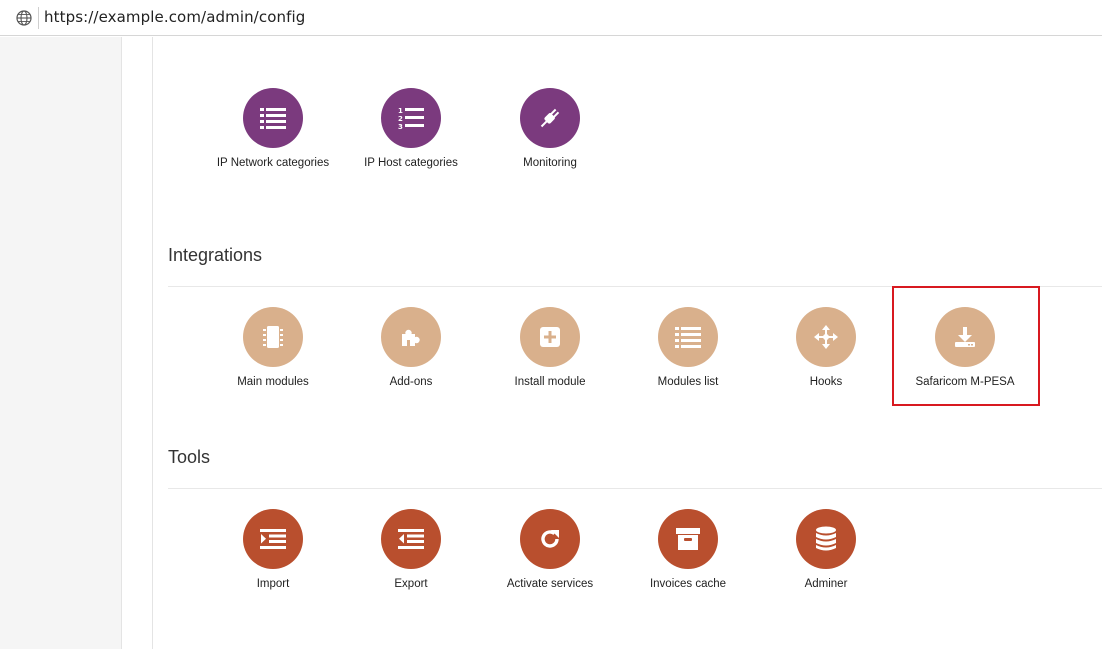 The width and height of the screenshot is (1102, 649). What do you see at coordinates (24, 18) in the screenshot?
I see `globe-icon` at bounding box center [24, 18].